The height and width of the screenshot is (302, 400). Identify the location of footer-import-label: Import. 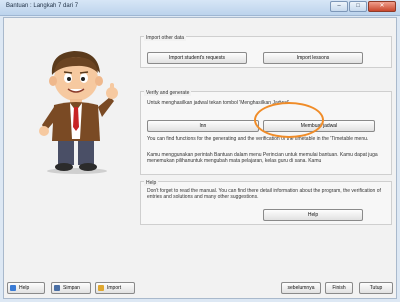
(114, 288).